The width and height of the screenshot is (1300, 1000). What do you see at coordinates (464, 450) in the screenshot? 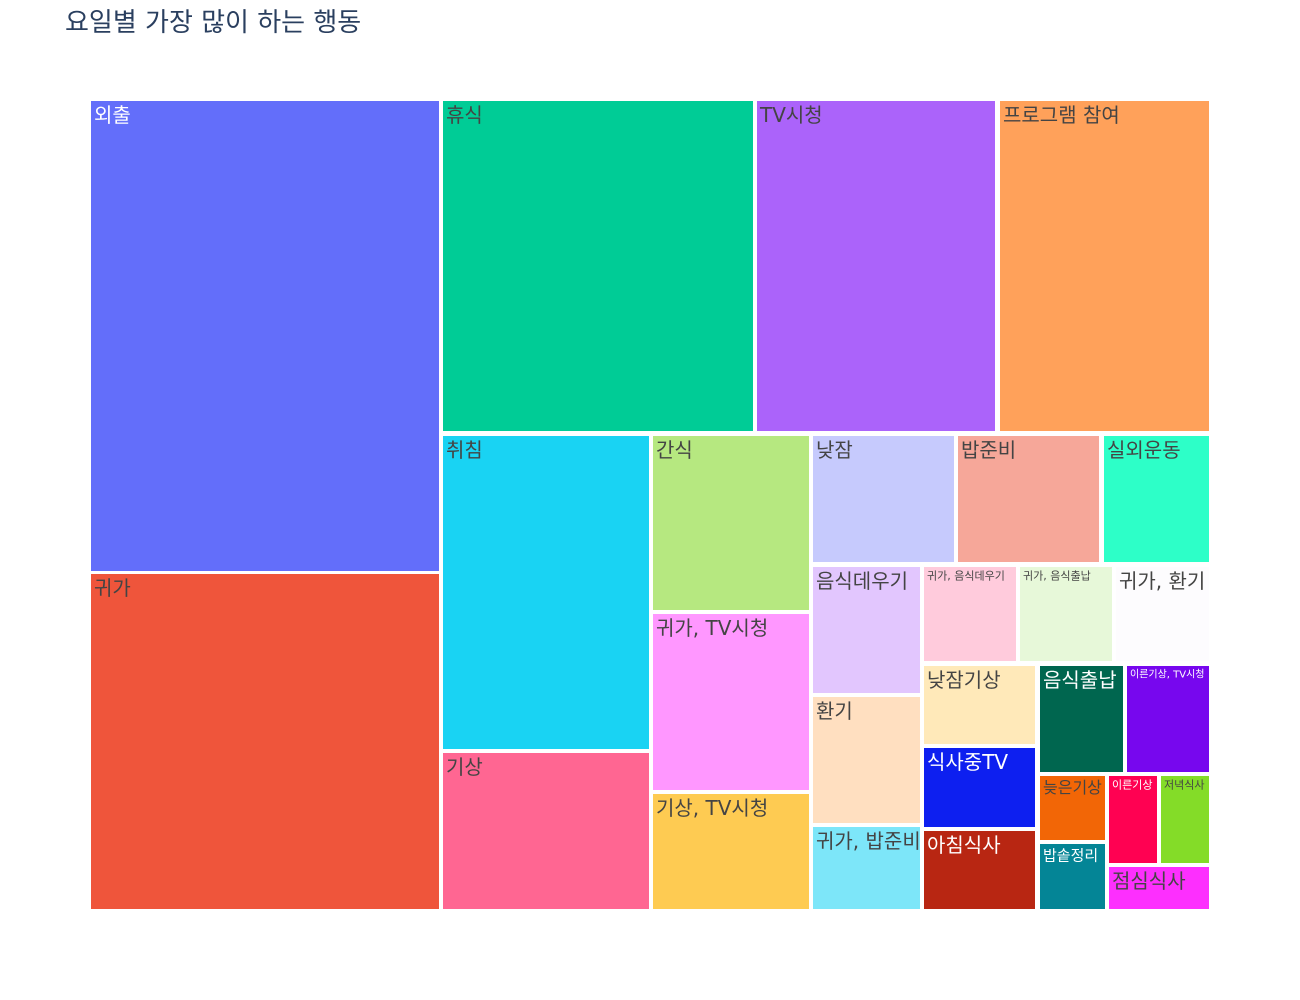
I see `treemap-tile-label: 취침` at bounding box center [464, 450].